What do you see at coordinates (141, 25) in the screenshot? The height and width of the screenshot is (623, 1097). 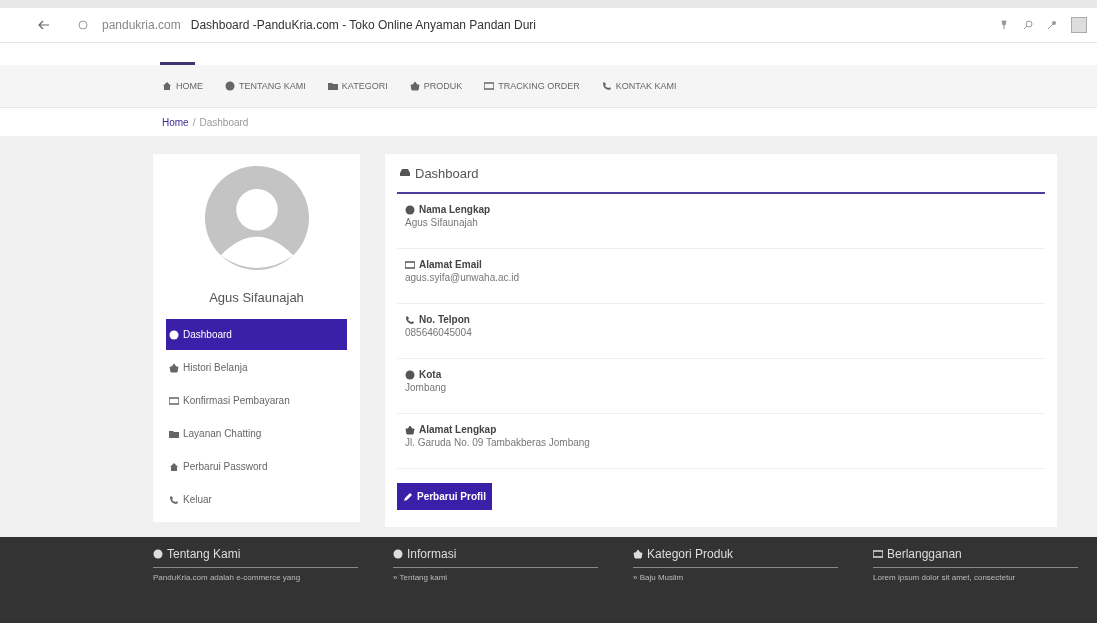 I see `address-domain: pandukria.com` at bounding box center [141, 25].